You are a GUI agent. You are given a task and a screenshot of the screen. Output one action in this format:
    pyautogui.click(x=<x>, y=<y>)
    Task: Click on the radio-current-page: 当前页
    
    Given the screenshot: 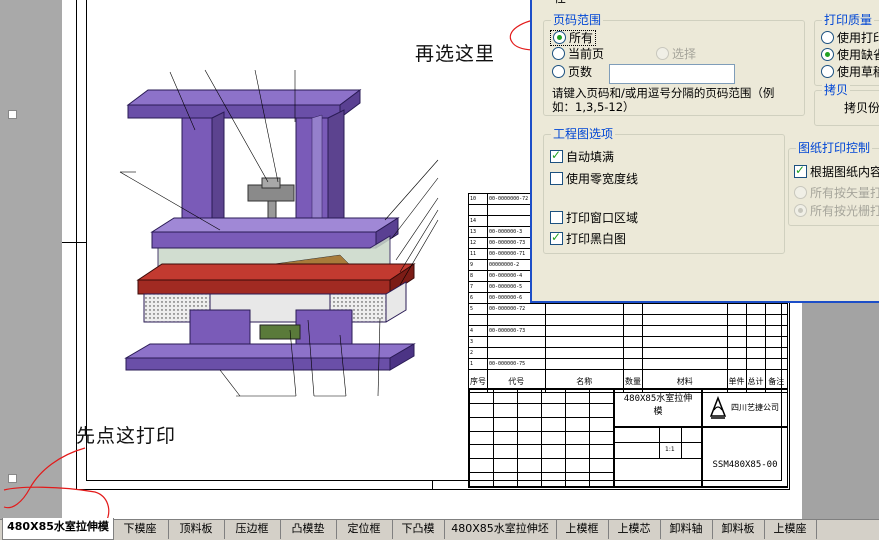 What is the action you would take?
    pyautogui.click(x=578, y=54)
    